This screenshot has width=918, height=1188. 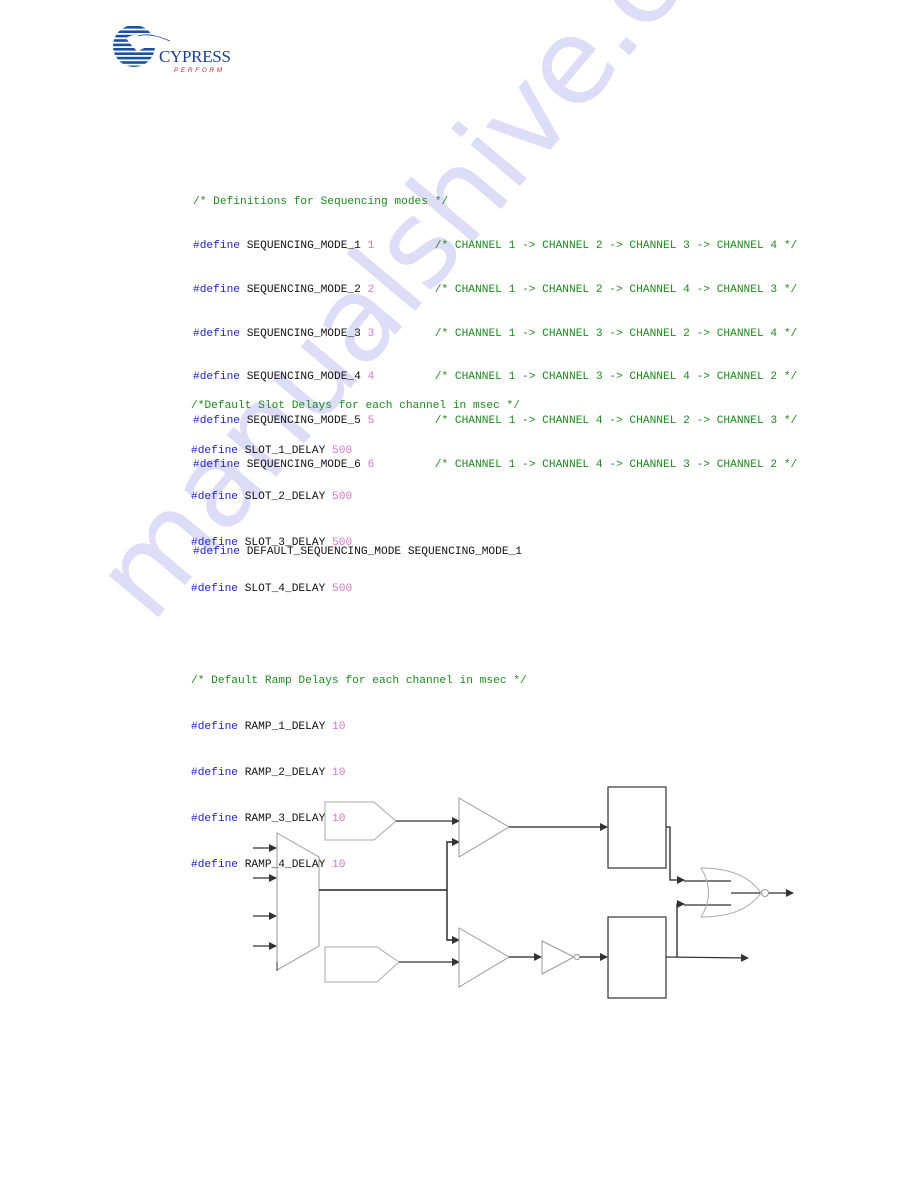 What do you see at coordinates (362, 964) in the screenshot?
I see `dac-bottom` at bounding box center [362, 964].